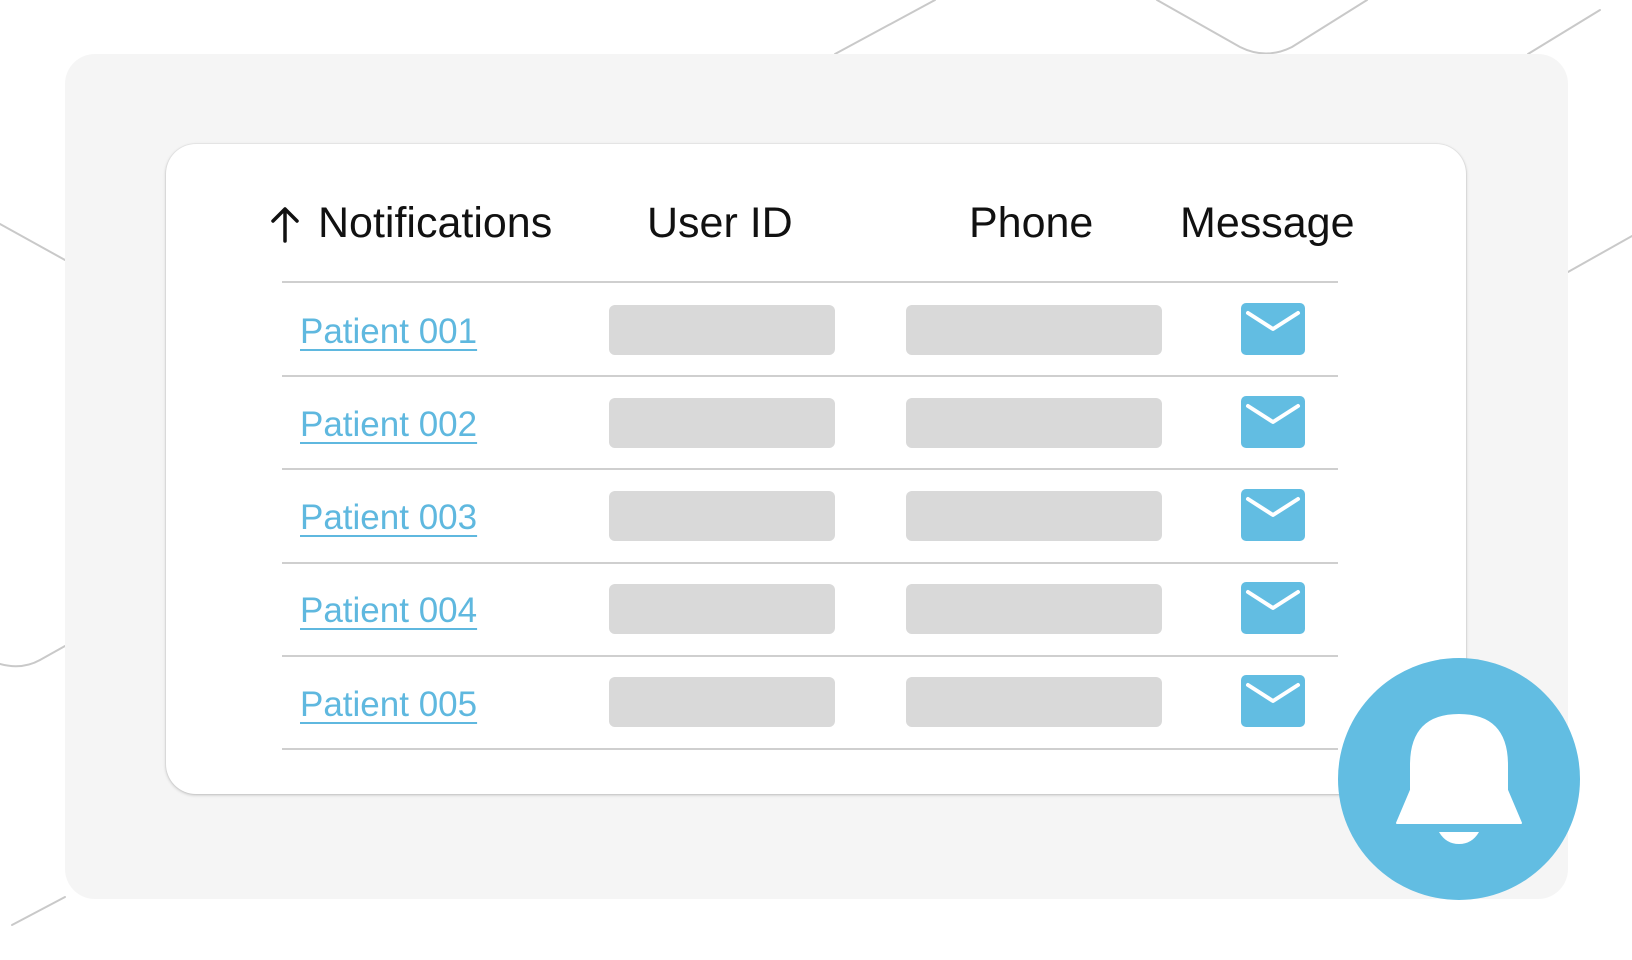 This screenshot has height=960, width=1632. What do you see at coordinates (388, 518) in the screenshot?
I see `patient-link: Patient 003` at bounding box center [388, 518].